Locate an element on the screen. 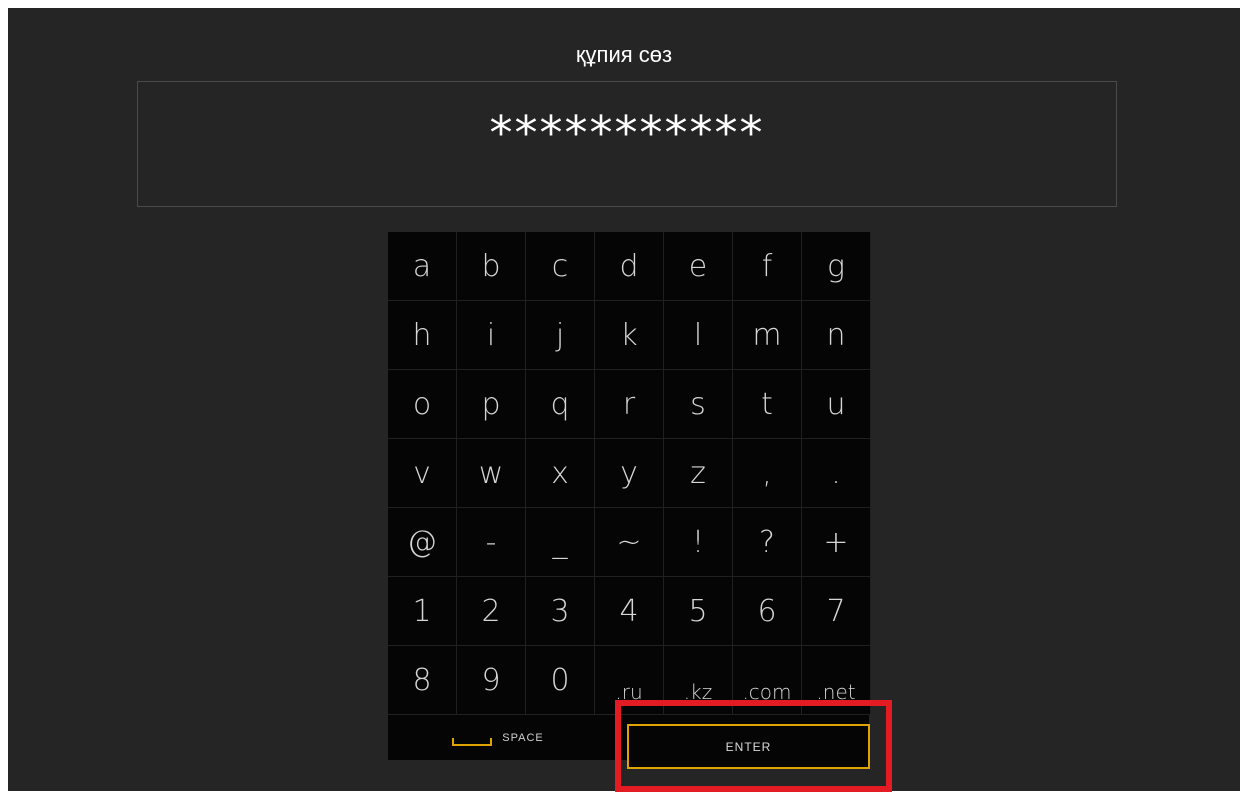 This screenshot has width=1240, height=792. key-period: . is located at coordinates (836, 473).